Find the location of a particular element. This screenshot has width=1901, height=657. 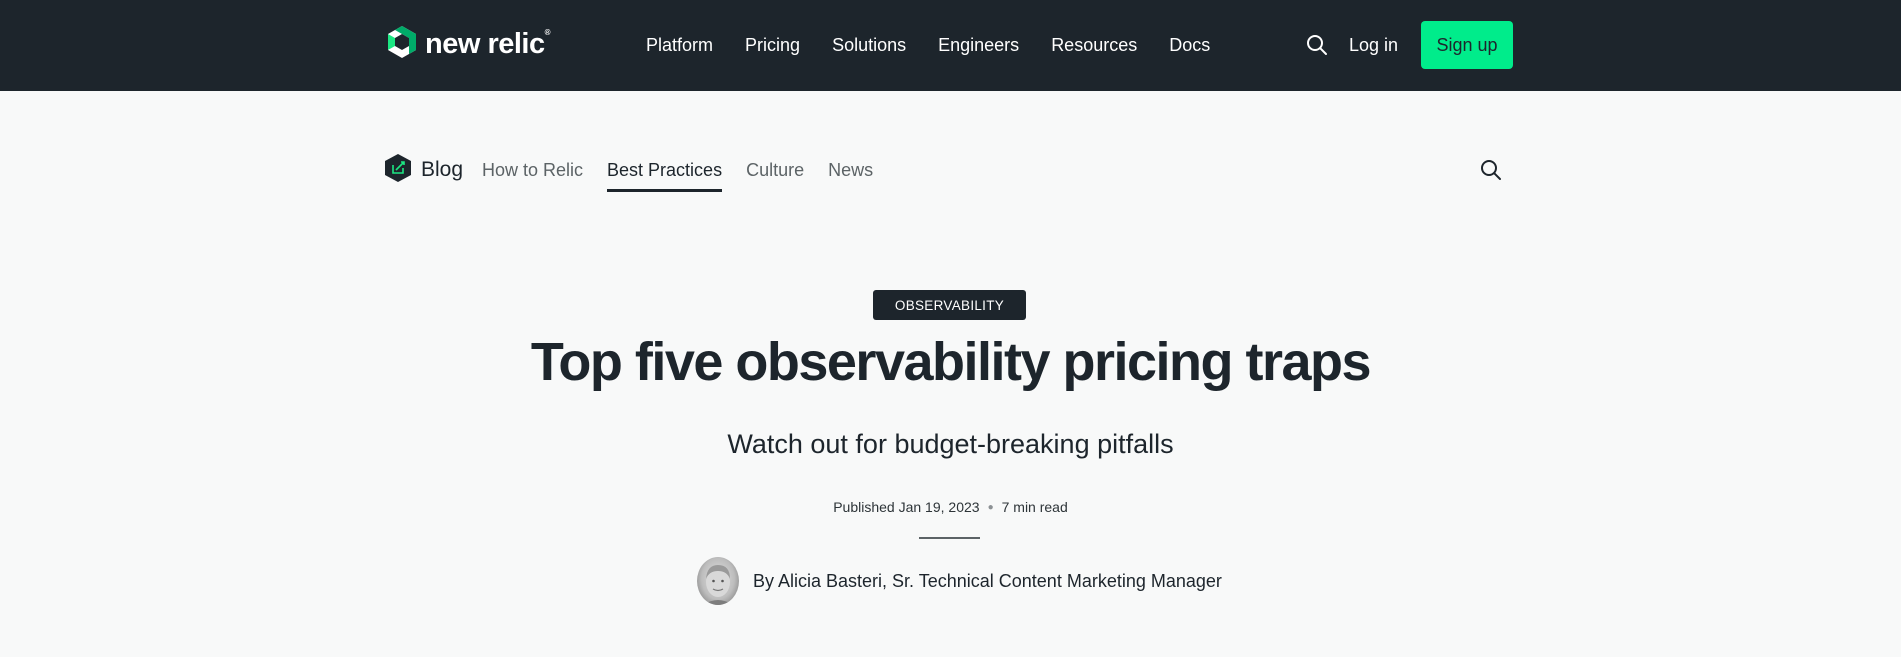

published-date: Published Jan 19, 2023 is located at coordinates (906, 507).